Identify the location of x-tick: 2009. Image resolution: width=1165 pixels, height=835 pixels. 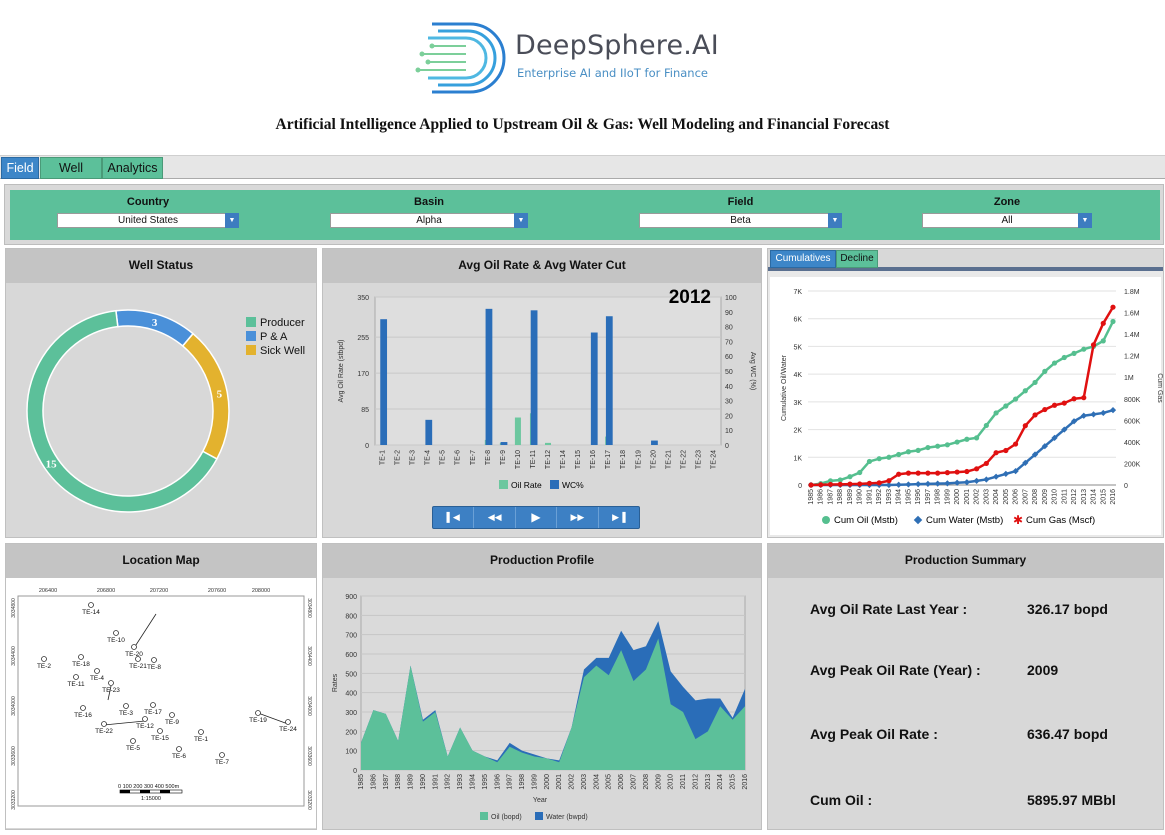
(658, 782).